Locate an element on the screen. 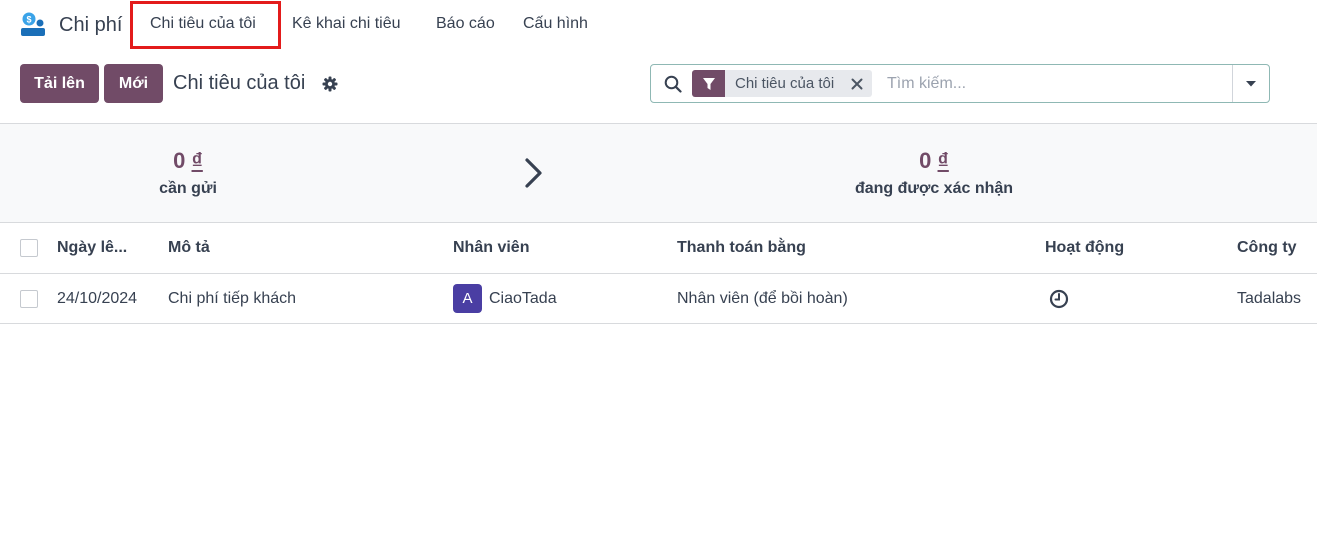 The image size is (1317, 553). select-all-checkbox is located at coordinates (29, 248).